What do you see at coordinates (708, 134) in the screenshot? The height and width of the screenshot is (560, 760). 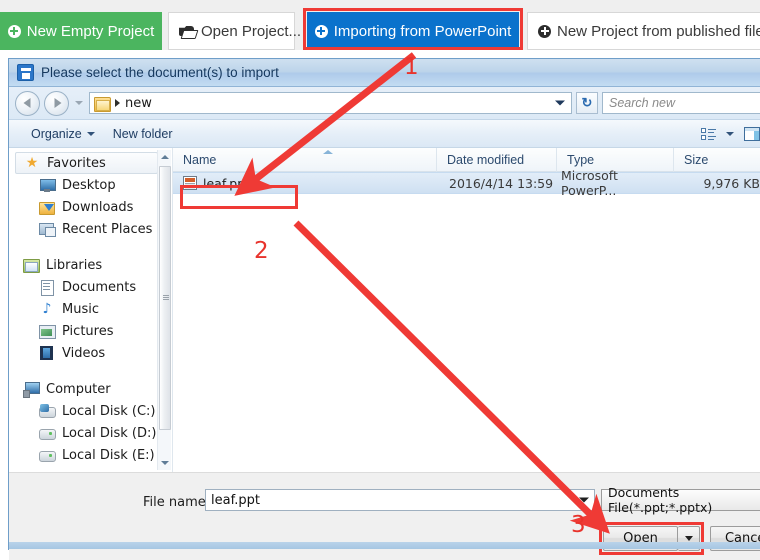 I see `views-list-icon` at bounding box center [708, 134].